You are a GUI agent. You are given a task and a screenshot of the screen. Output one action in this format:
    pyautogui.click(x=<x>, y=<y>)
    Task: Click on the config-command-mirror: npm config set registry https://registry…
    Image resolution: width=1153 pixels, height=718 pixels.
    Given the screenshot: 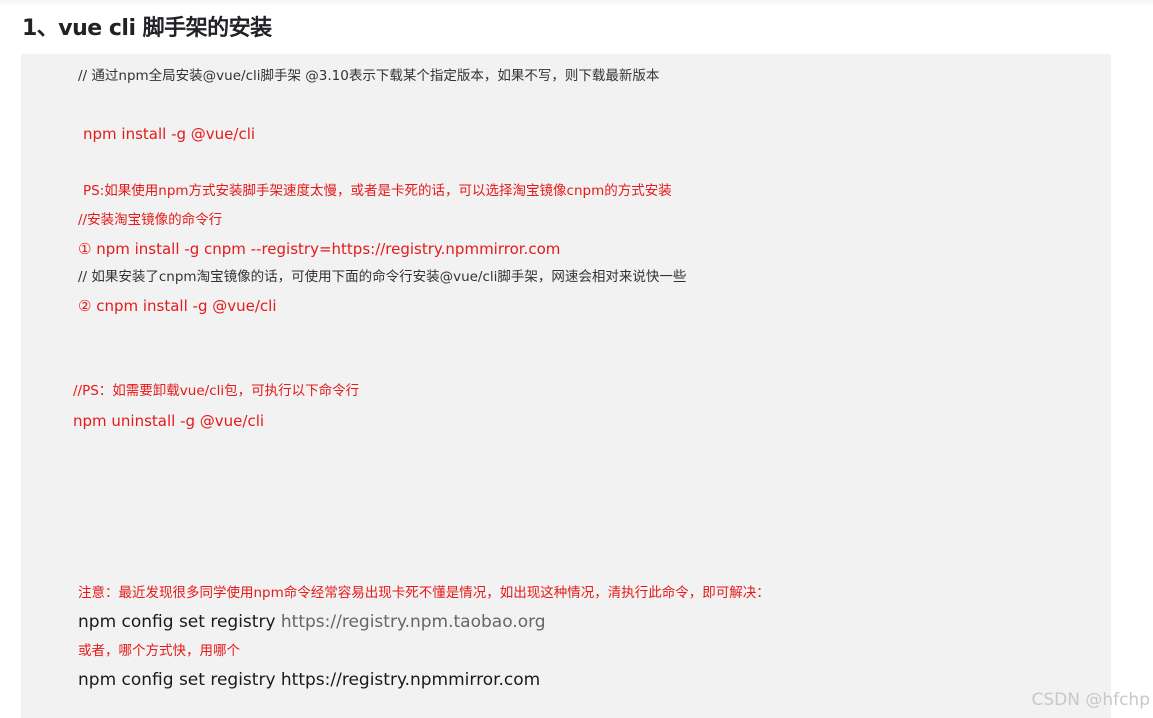 What is the action you would take?
    pyautogui.click(x=309, y=680)
    